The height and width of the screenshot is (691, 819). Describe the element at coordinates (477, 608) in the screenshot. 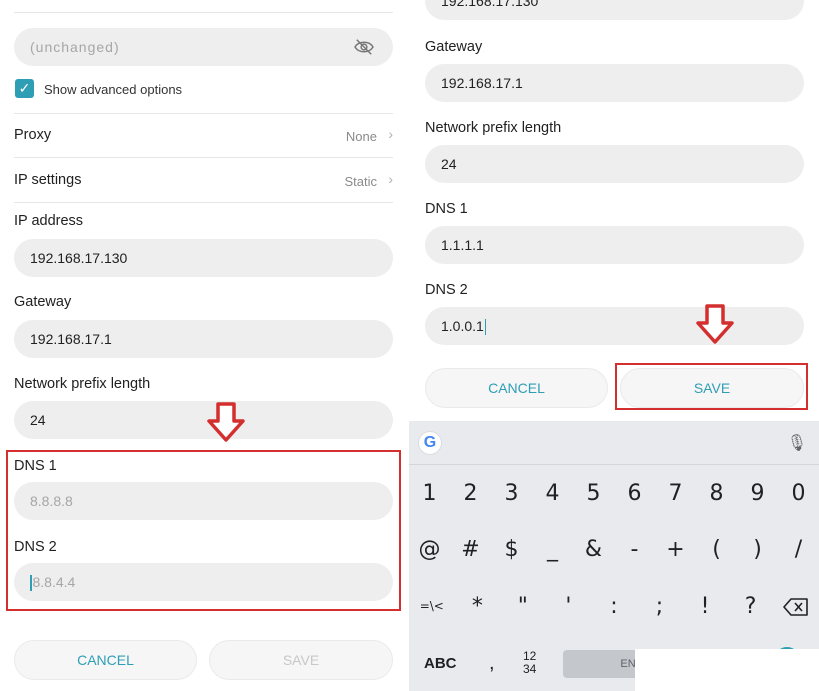

I see `key: *` at that location.